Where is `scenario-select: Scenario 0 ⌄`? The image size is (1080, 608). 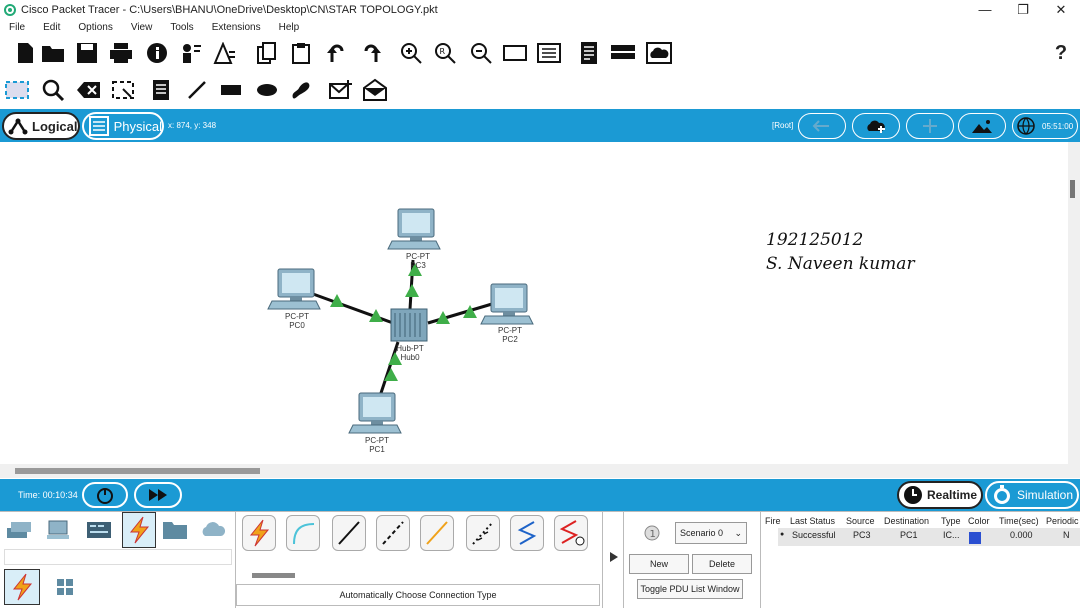
scenario-select: Scenario 0 ⌄ is located at coordinates (711, 533).